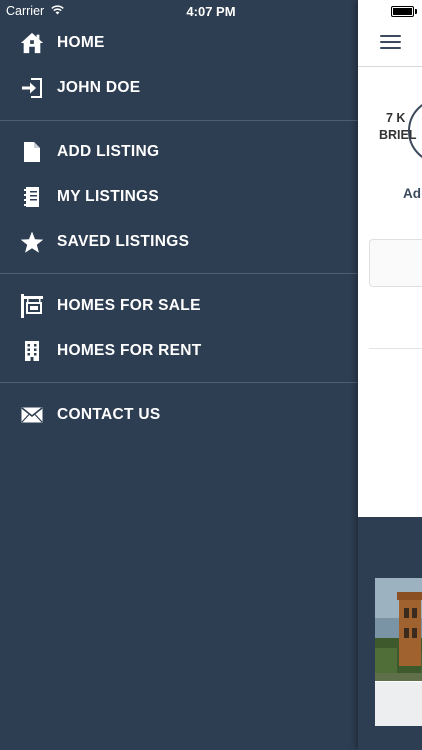 This screenshot has height=750, width=422. I want to click on status-bar: Carrier 4:07 PM, so click(211, 11).